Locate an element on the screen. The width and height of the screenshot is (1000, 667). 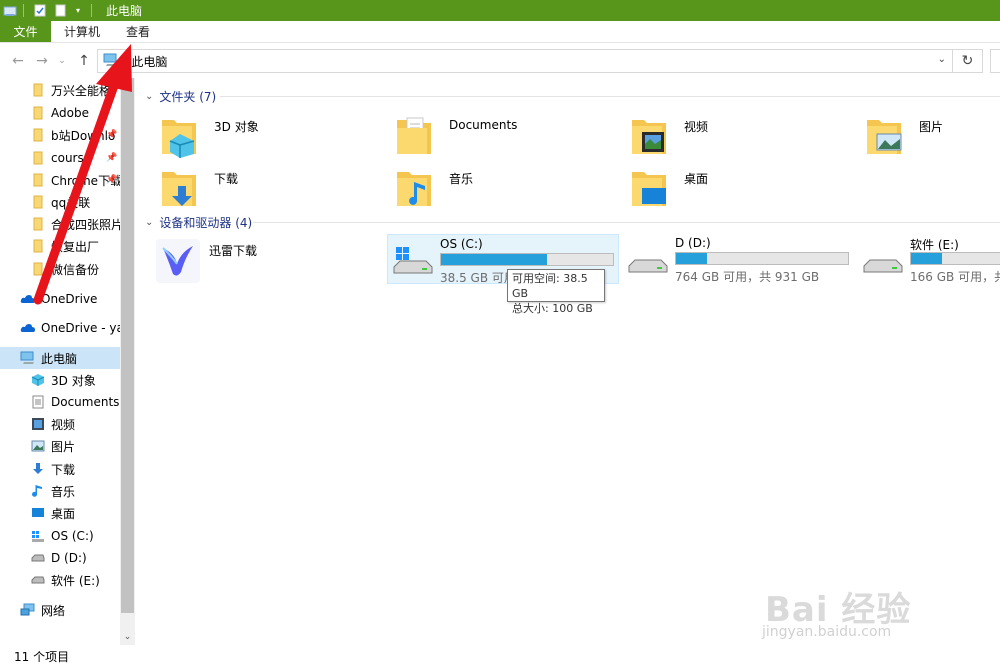
forward-button: → is located at coordinates (42, 61).